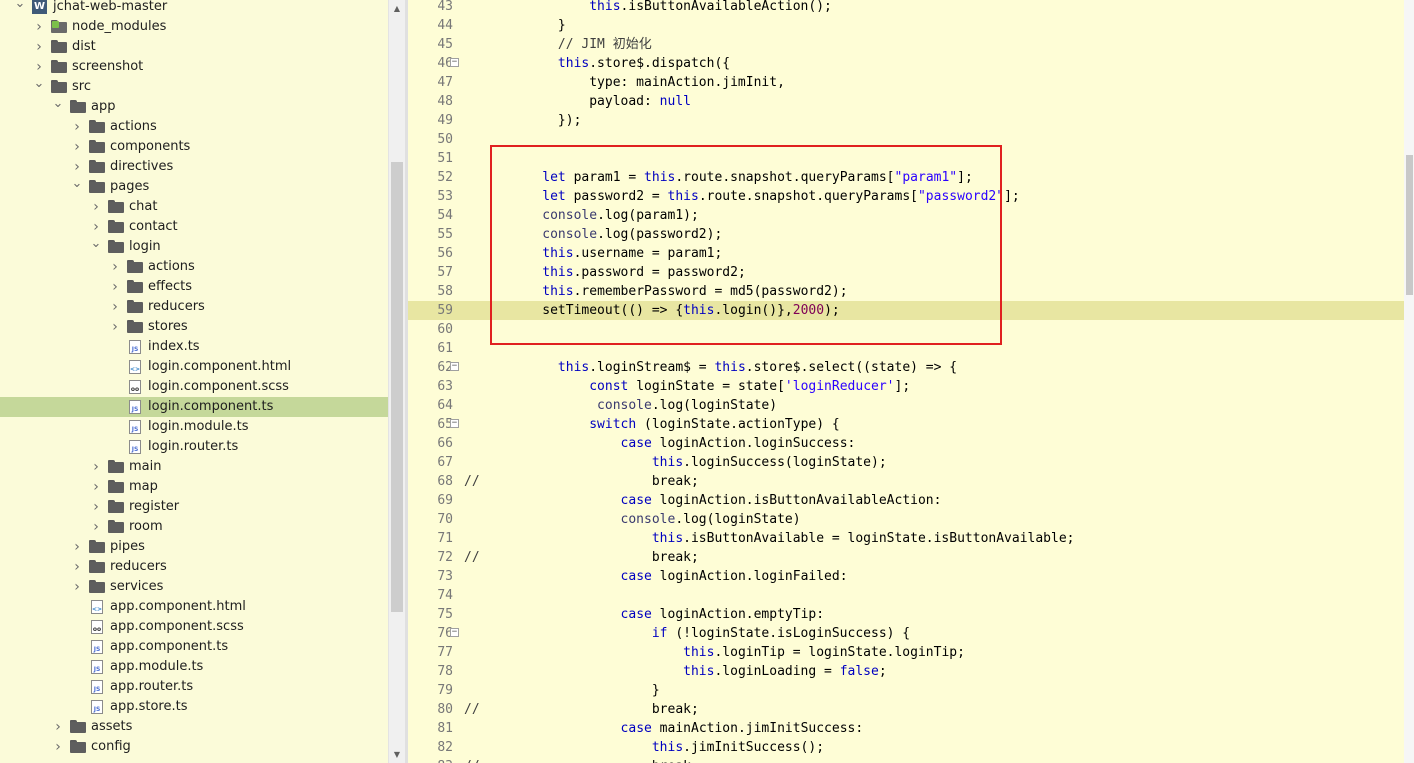  Describe the element at coordinates (908, 728) in the screenshot. I see `code-line: 81 case mainAction.jimInitSuccess:` at that location.